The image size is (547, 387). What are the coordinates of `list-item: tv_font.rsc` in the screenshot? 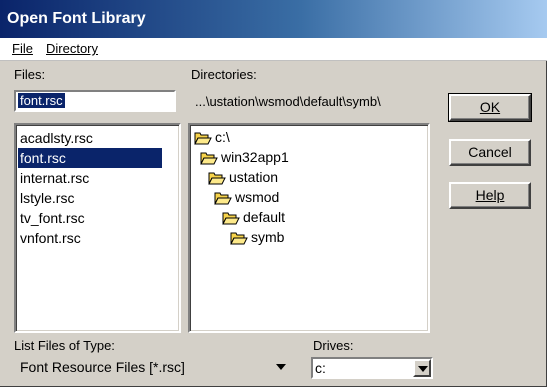 It's located at (51, 218).